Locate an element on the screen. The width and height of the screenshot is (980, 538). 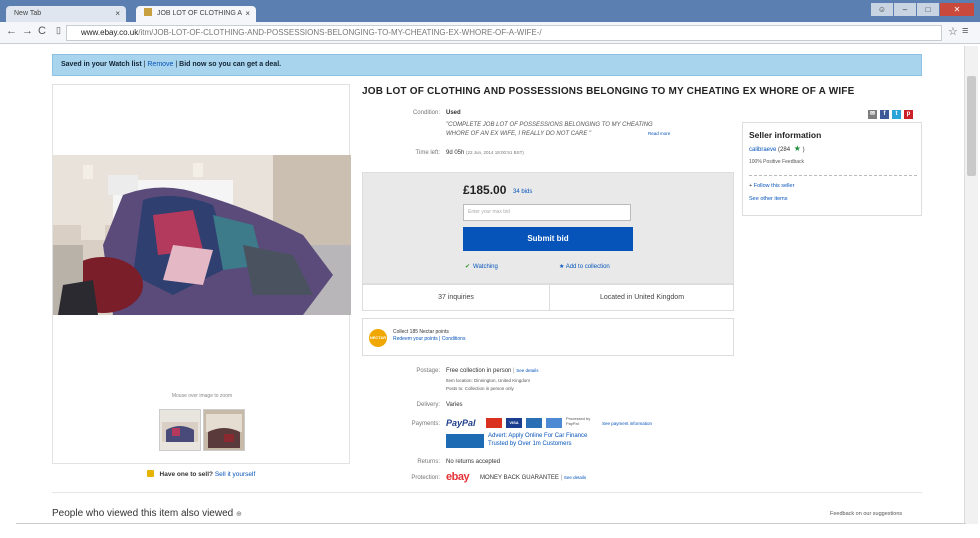
submit-bid-button: Submit bid is located at coordinates (548, 239).